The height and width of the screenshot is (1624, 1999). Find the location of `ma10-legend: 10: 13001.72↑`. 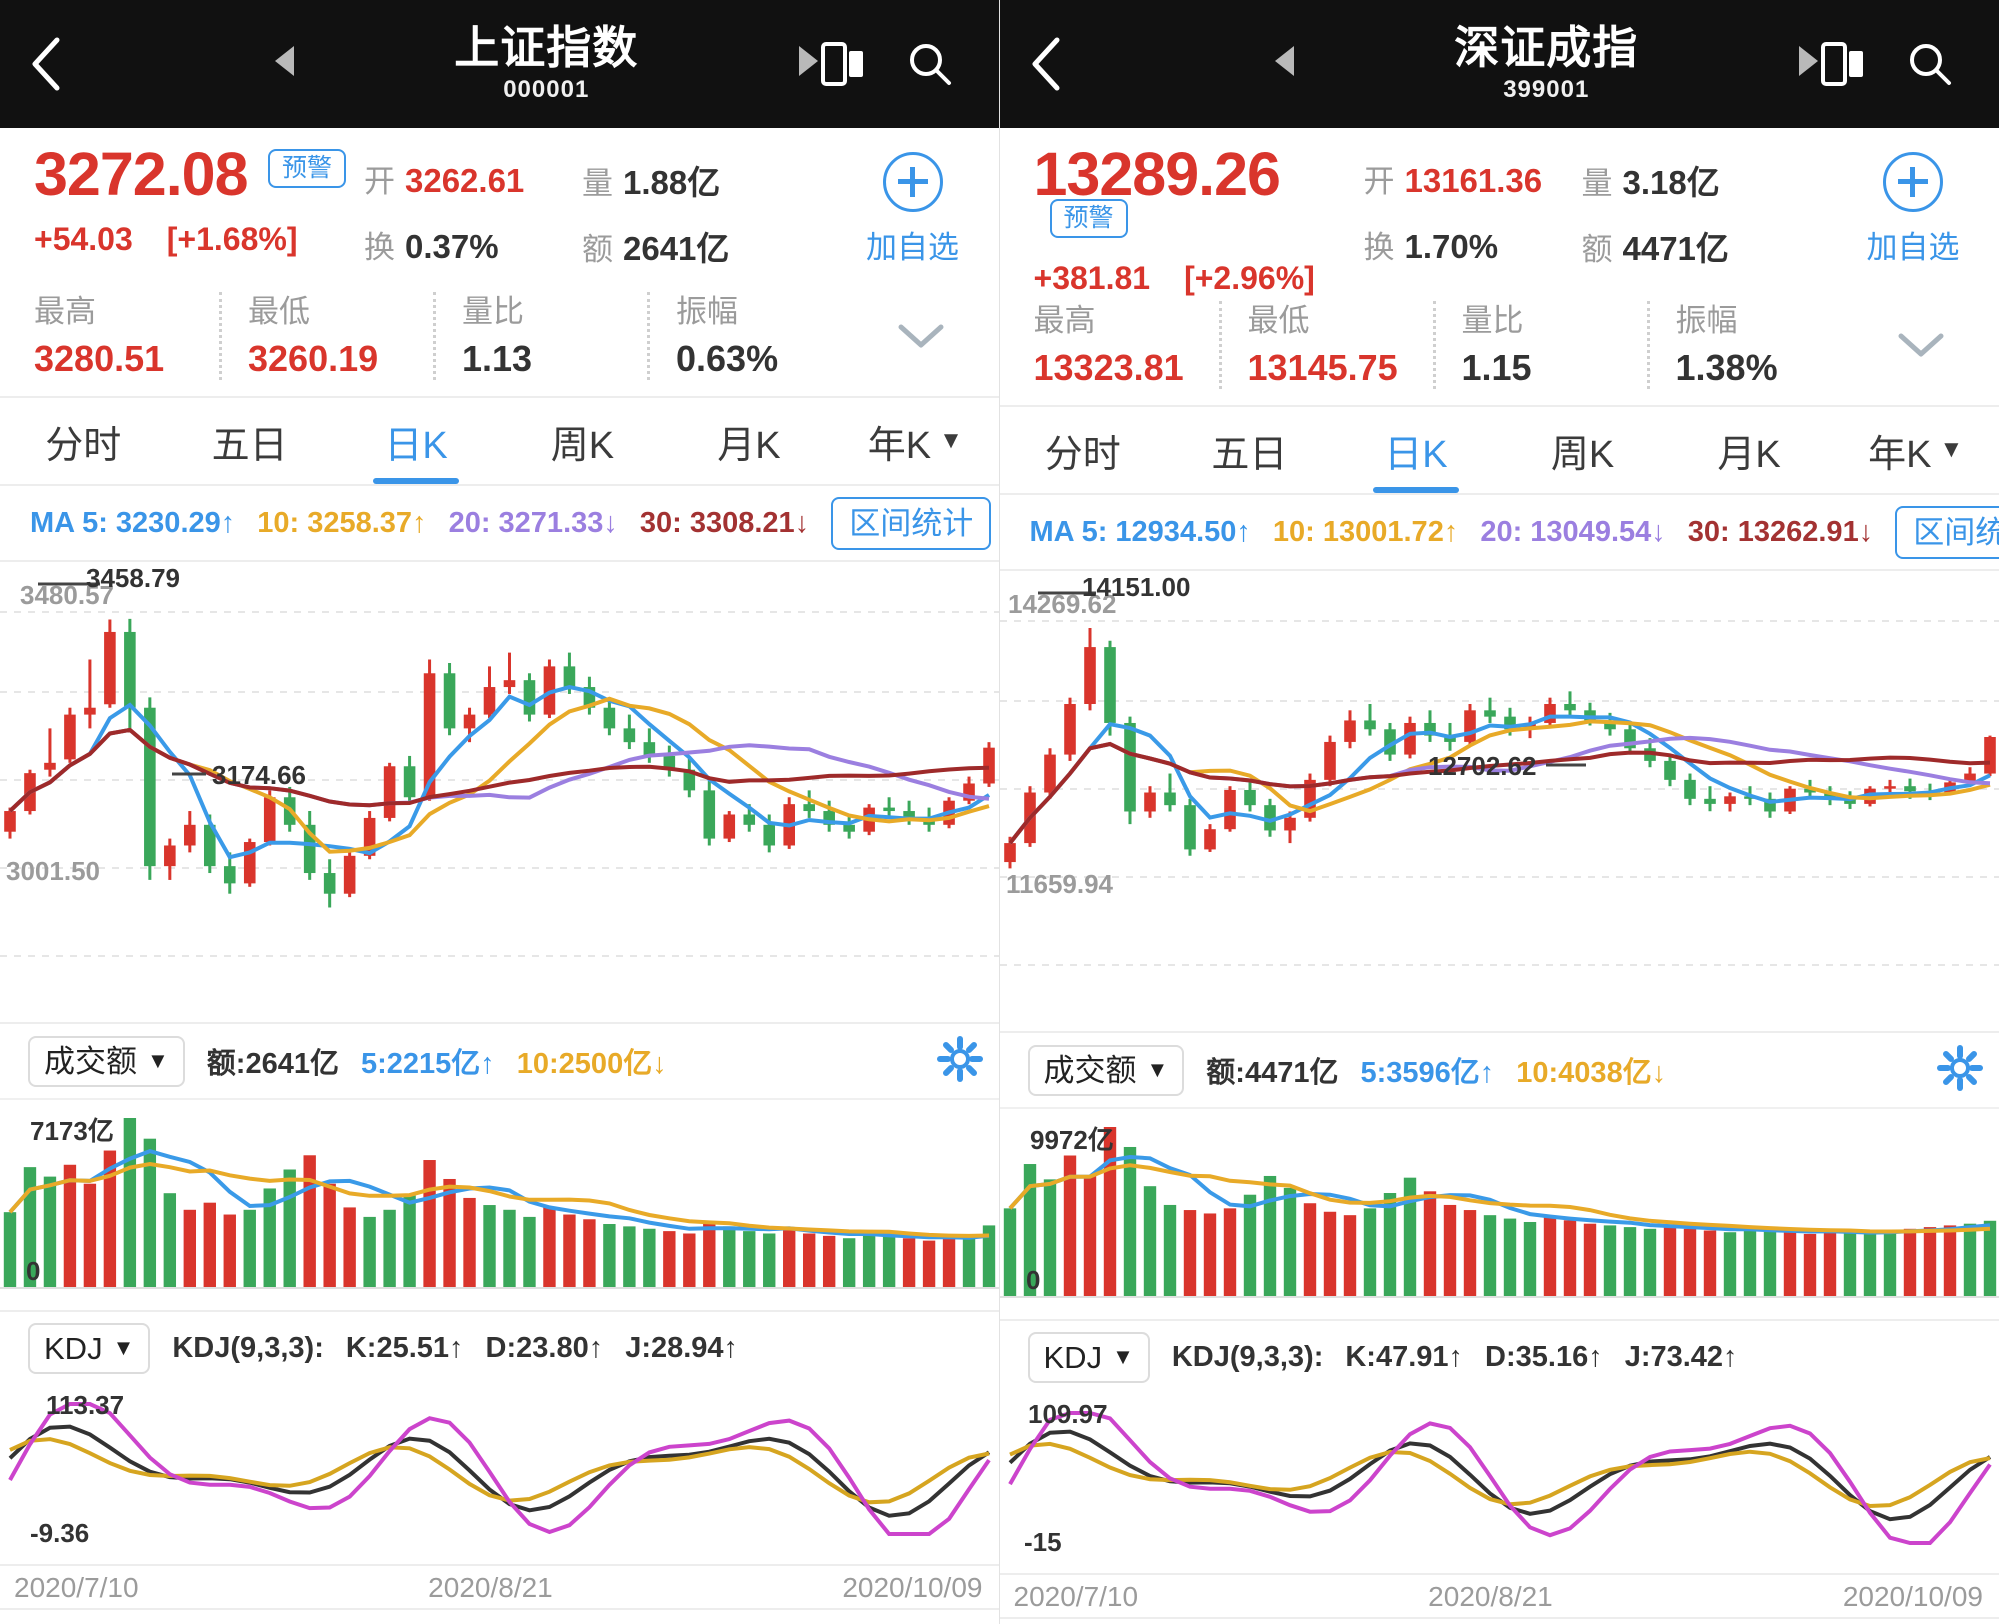

ma10-legend: 10: 13001.72↑ is located at coordinates (1365, 531).